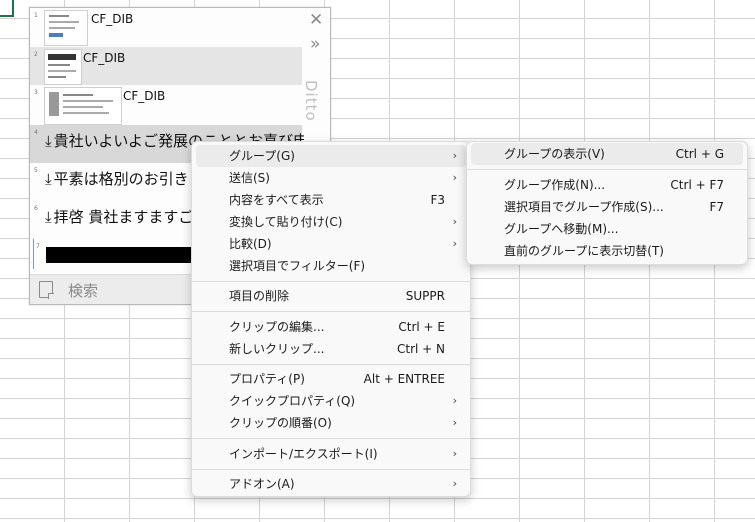 The image size is (755, 522). Describe the element at coordinates (607, 154) in the screenshot. I see `submenu-item-show-group: グループの表示(V) Ctrl + G` at that location.